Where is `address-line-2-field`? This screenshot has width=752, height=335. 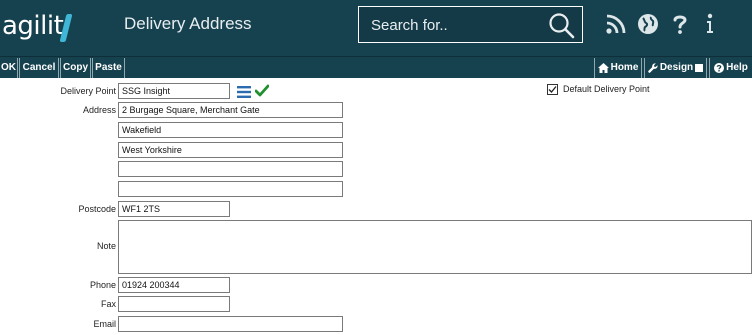 address-line-2-field is located at coordinates (230, 130).